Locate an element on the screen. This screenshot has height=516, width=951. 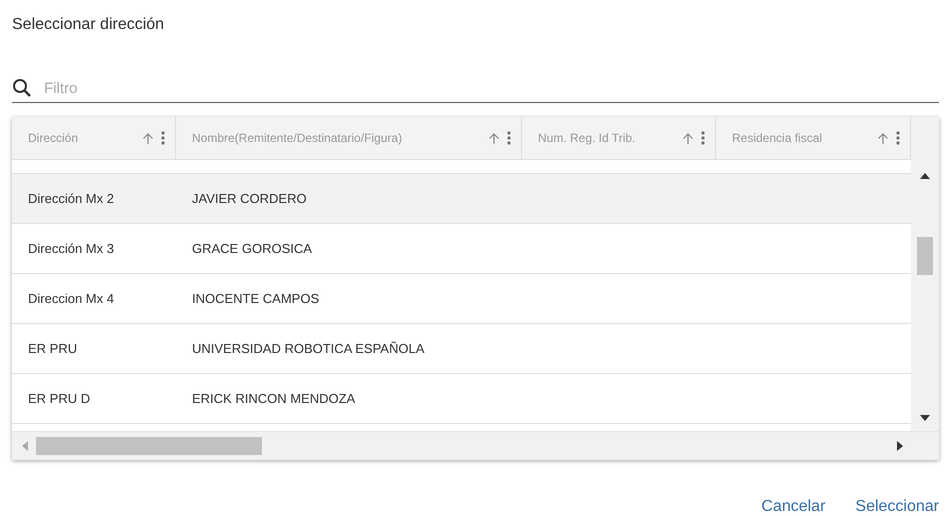
search-icon is located at coordinates (22, 88).